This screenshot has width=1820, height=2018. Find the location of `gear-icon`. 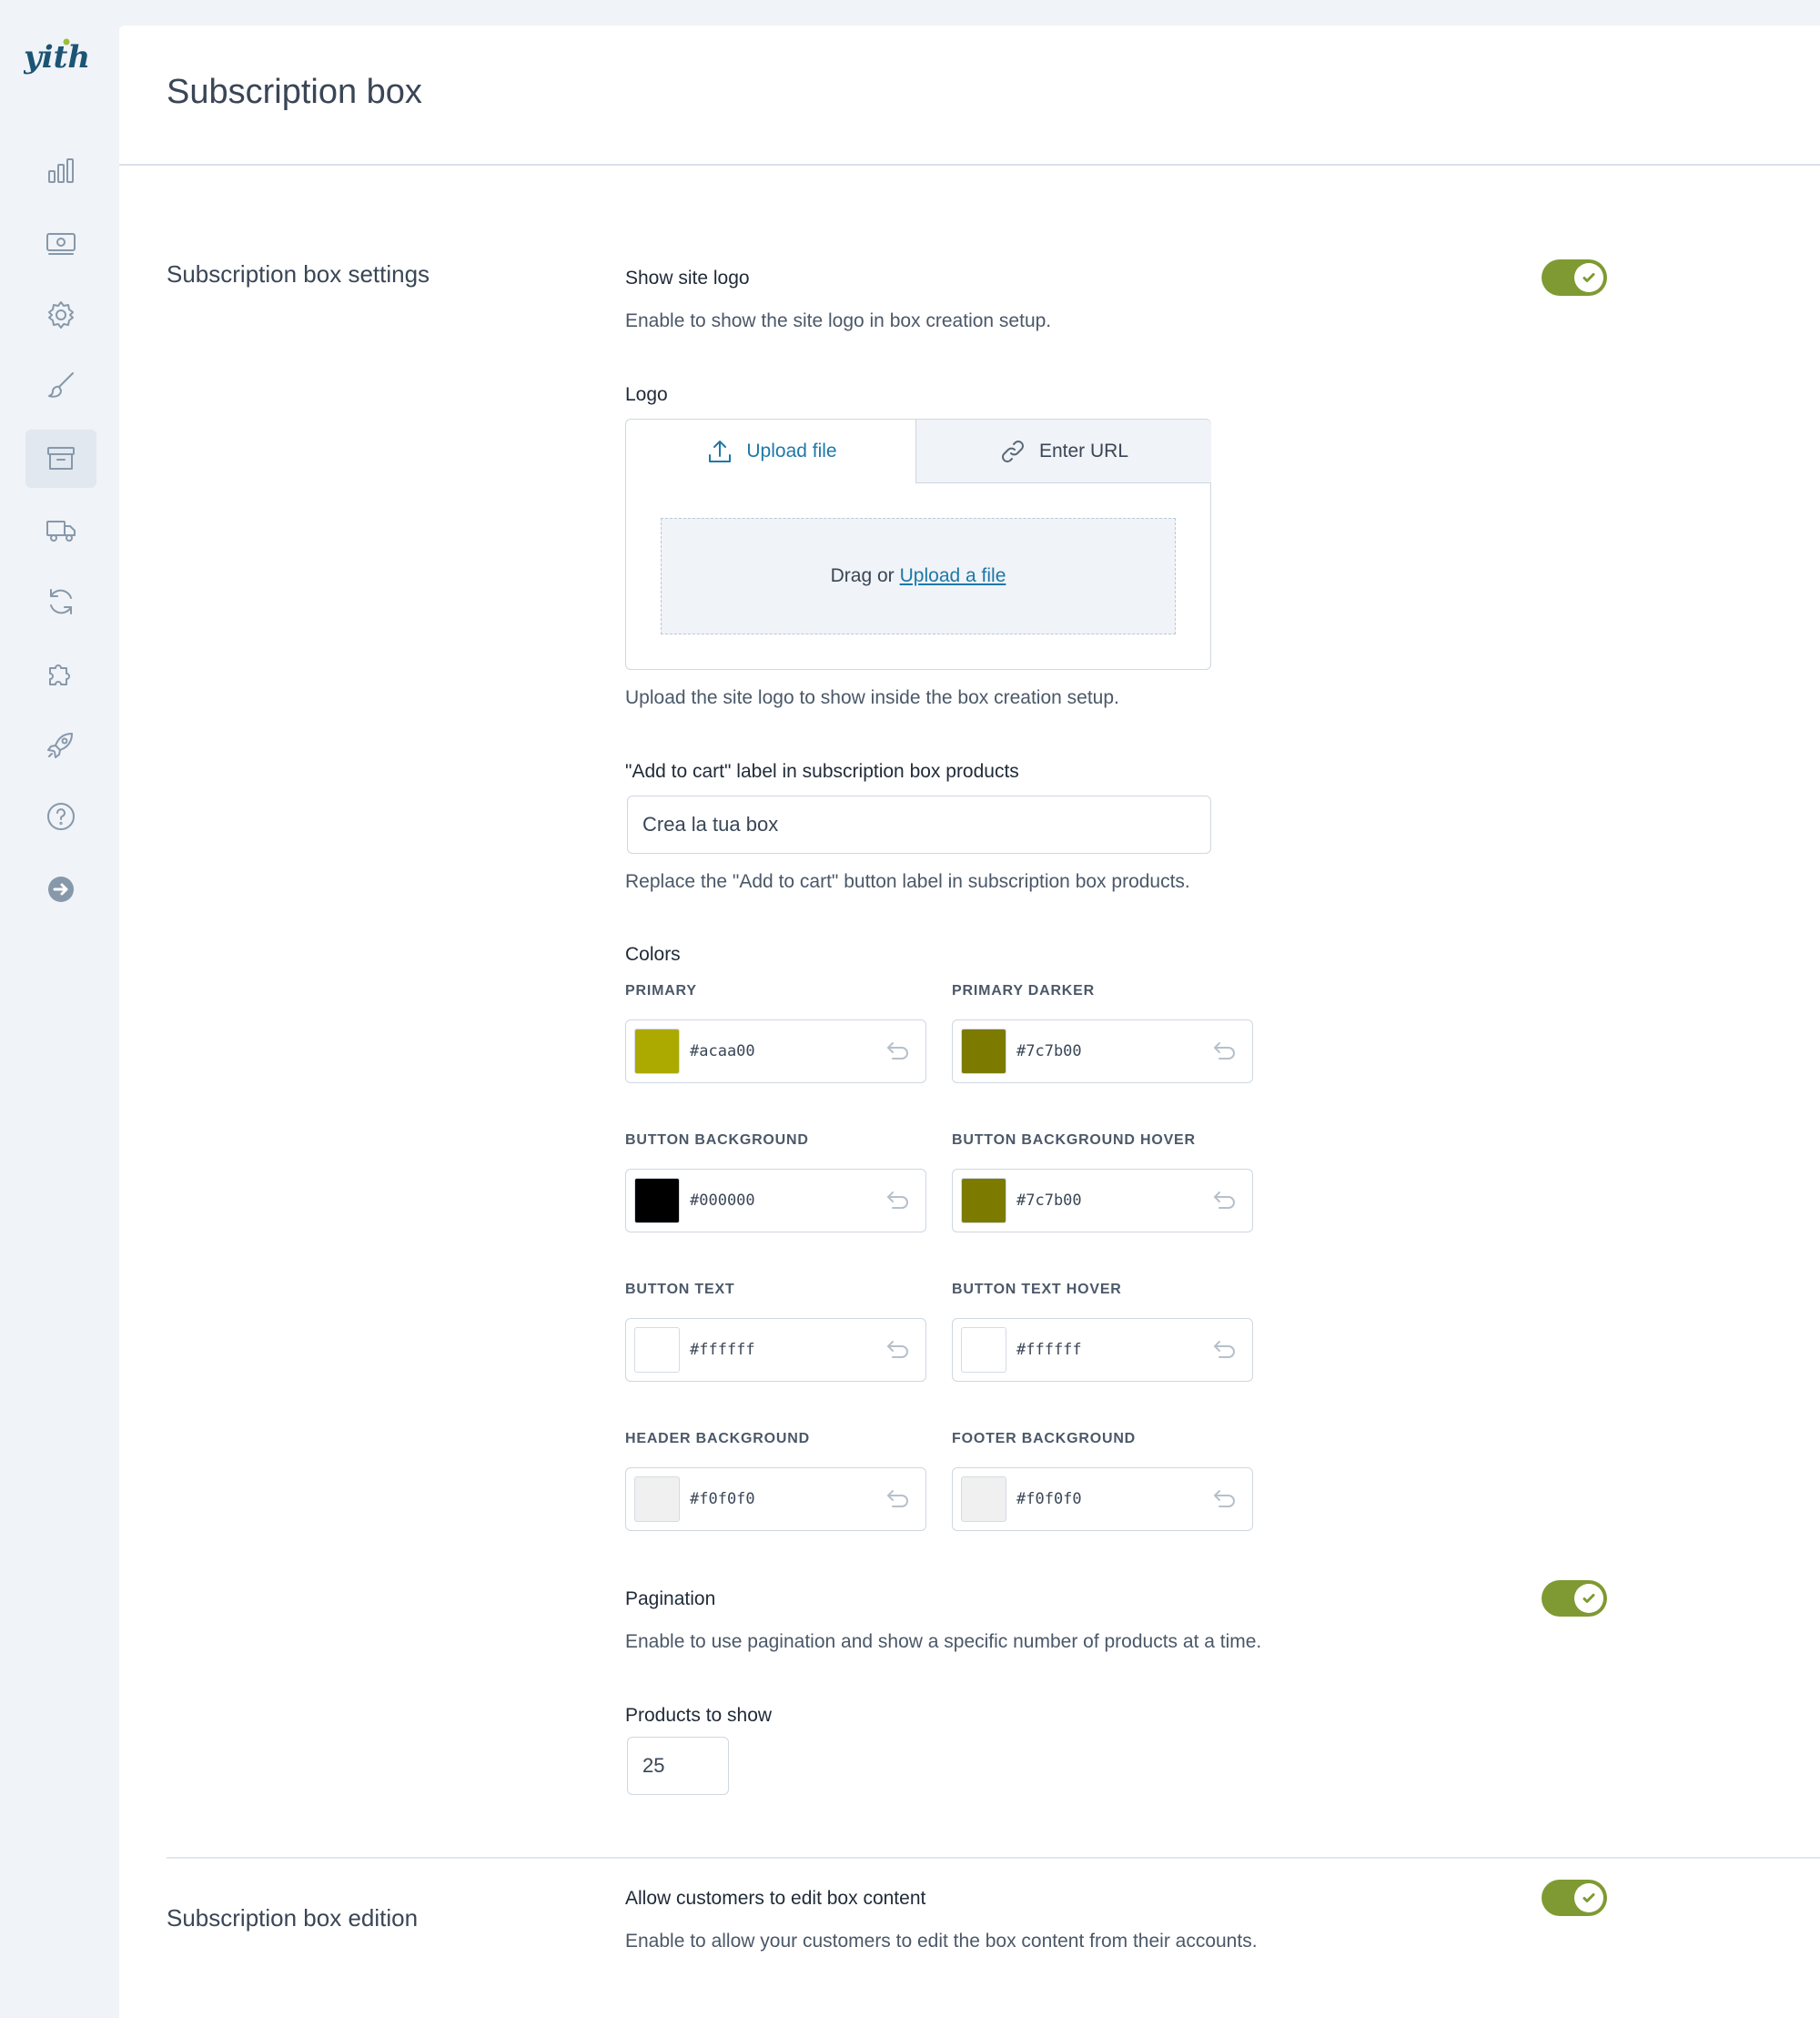

gear-icon is located at coordinates (61, 315).